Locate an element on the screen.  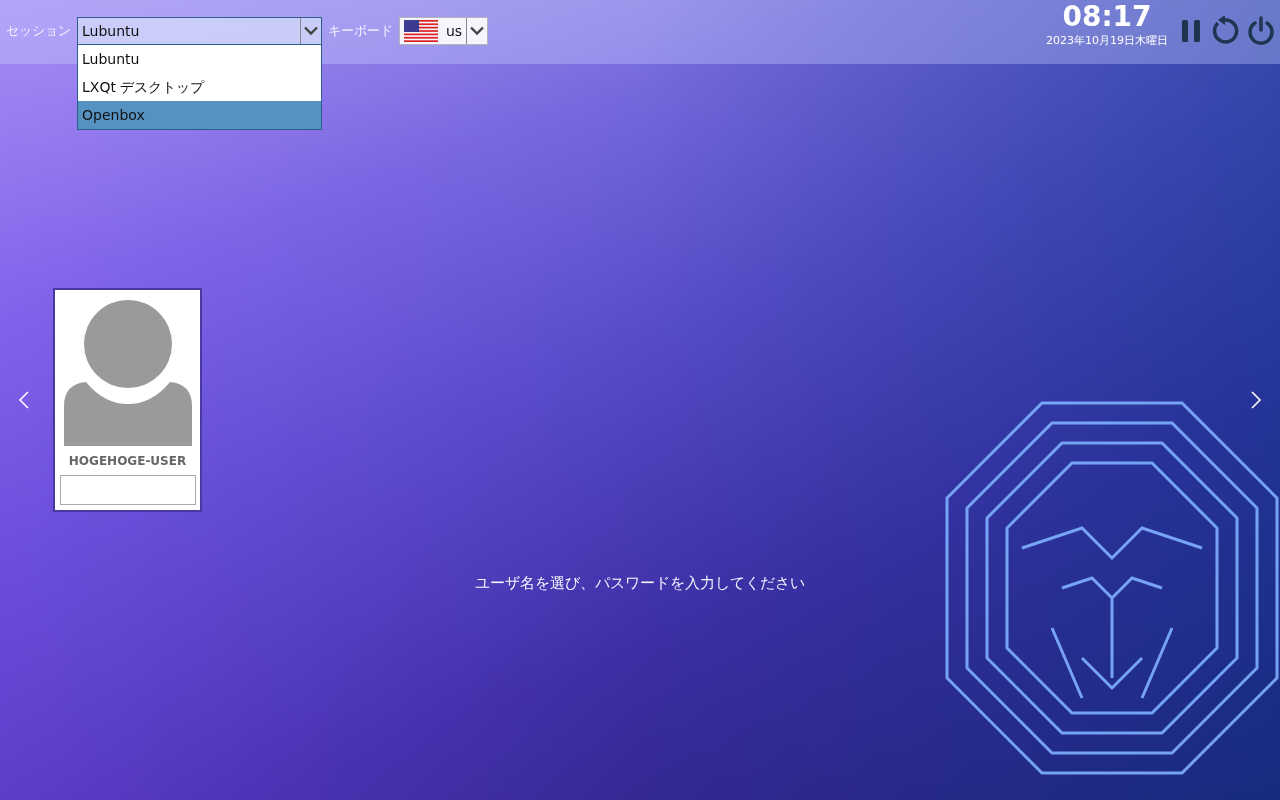
clock-date: 2023年10月19日木曜日 is located at coordinates (1107, 41).